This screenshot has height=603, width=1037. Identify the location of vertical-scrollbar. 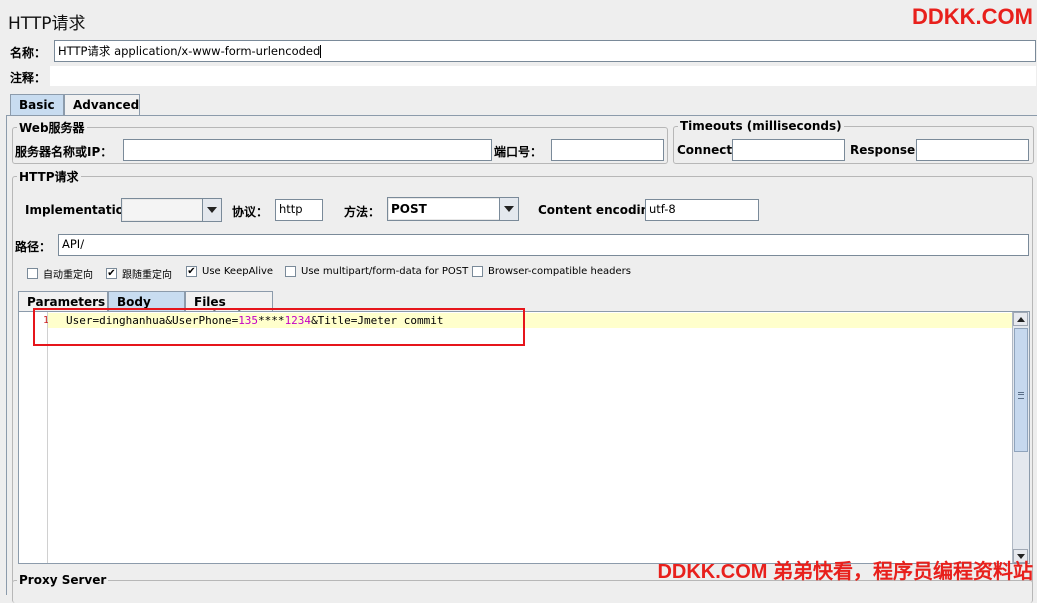
(1020, 437).